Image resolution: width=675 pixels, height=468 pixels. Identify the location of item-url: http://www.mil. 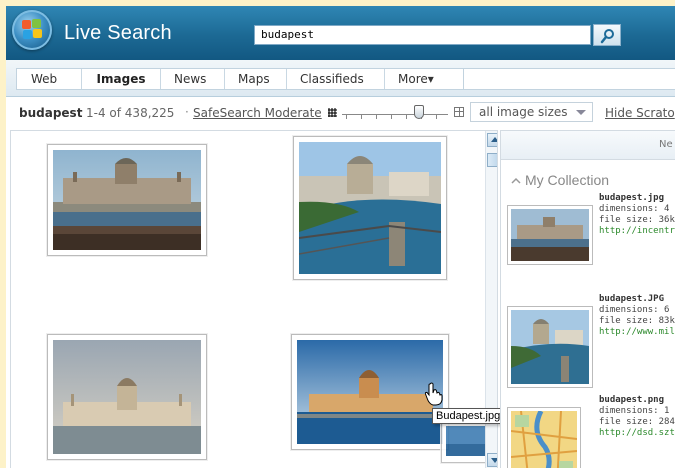
(637, 332).